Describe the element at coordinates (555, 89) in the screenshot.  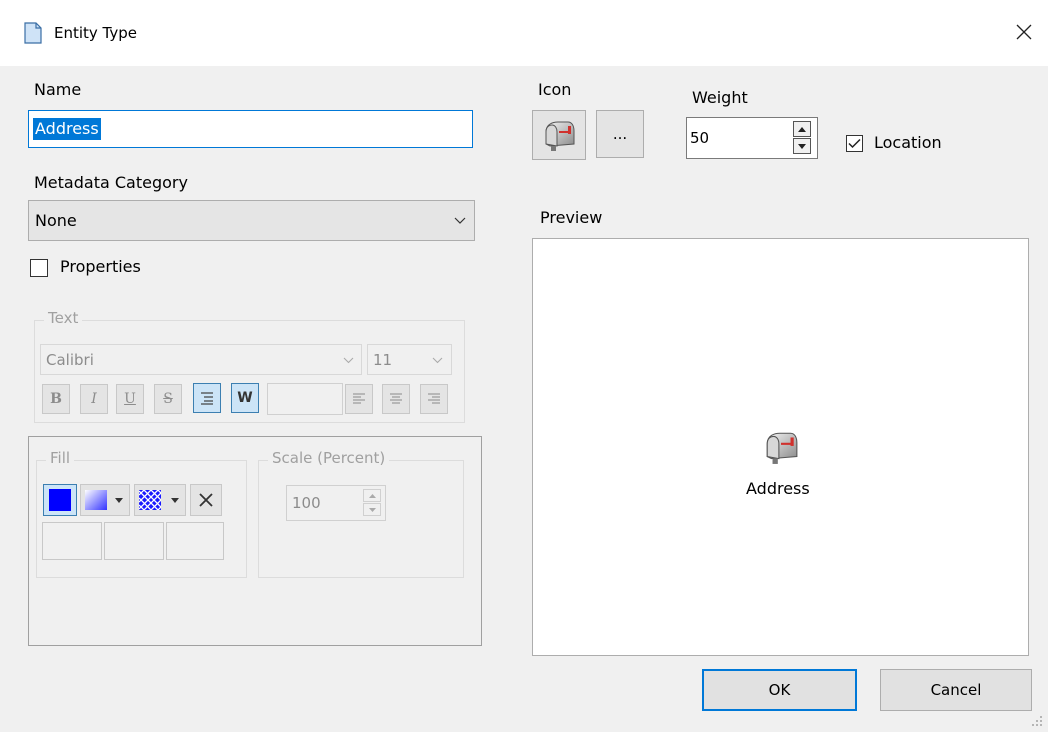
I see `icon-label: Icon` at that location.